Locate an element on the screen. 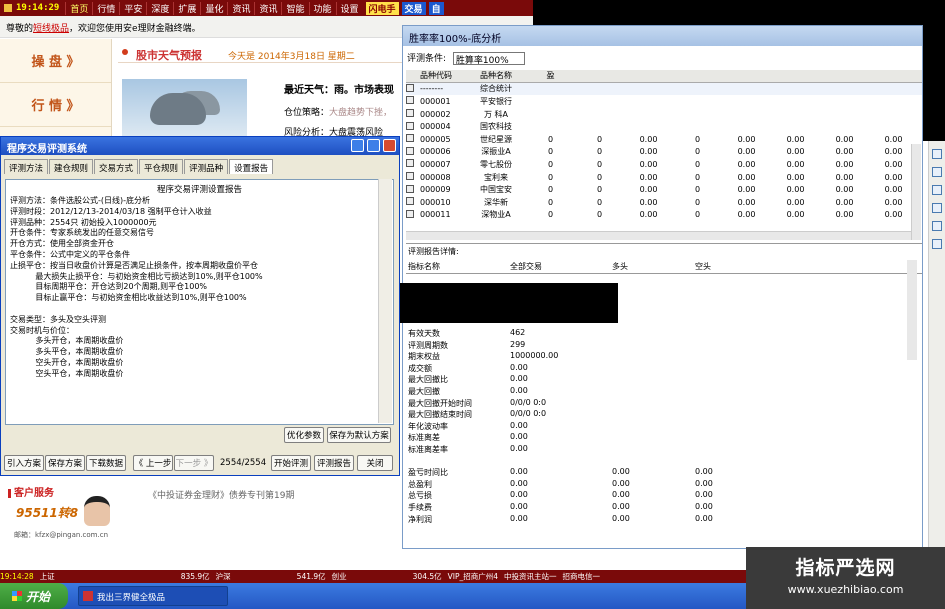 The image size is (945, 609). tab-open-rule: 建仓规则 is located at coordinates (71, 166).